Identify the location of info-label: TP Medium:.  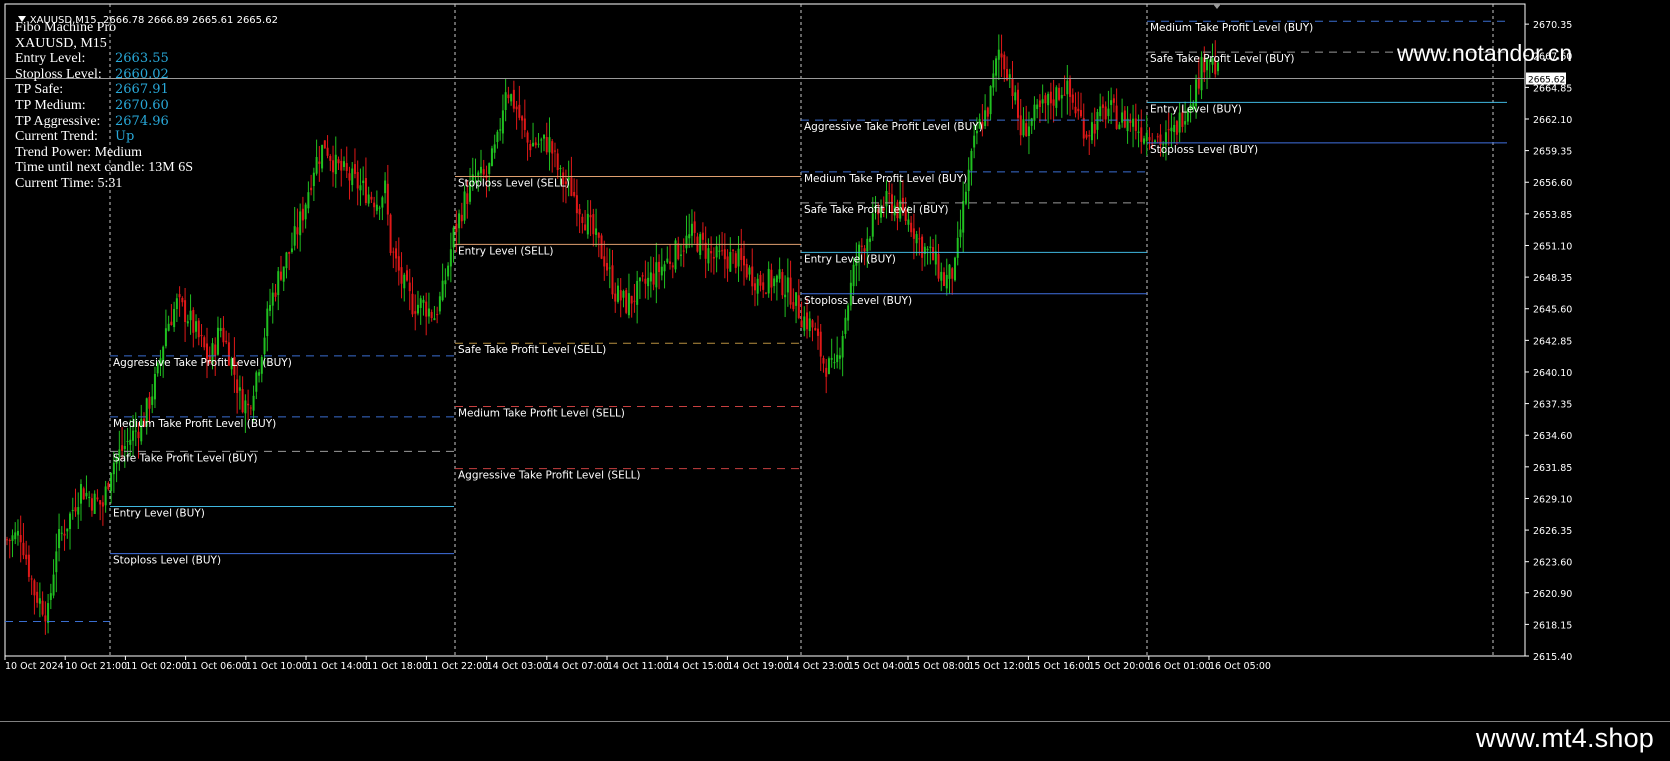
(50, 105).